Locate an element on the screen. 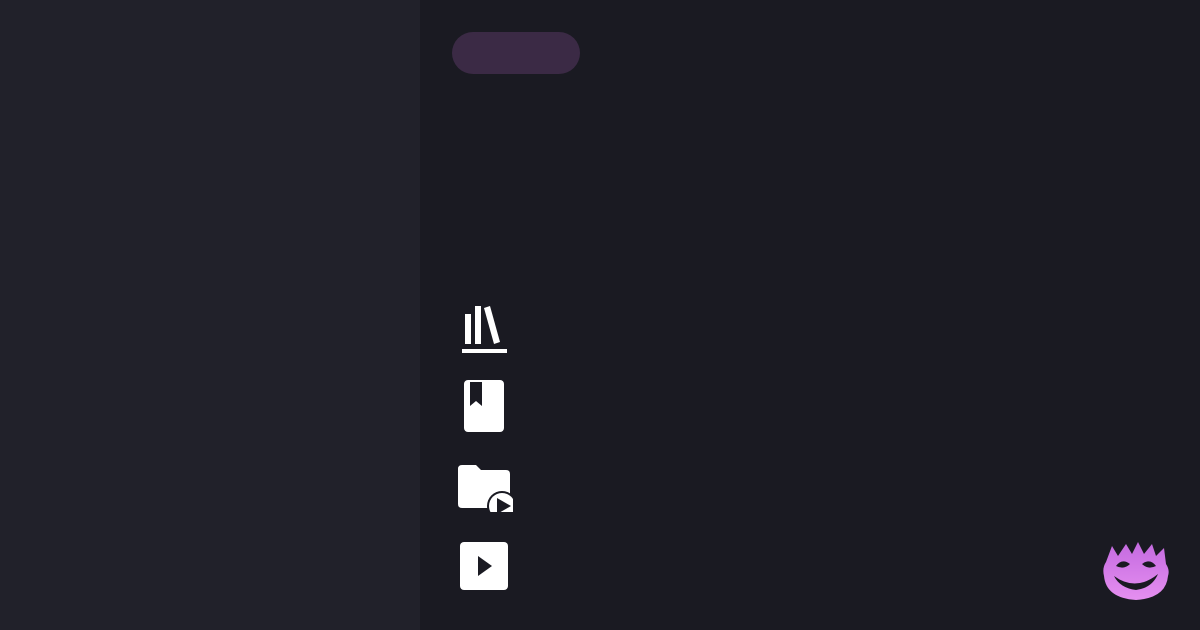 This screenshot has width=1200, height=630. media-folder-icon is located at coordinates (485, 488).